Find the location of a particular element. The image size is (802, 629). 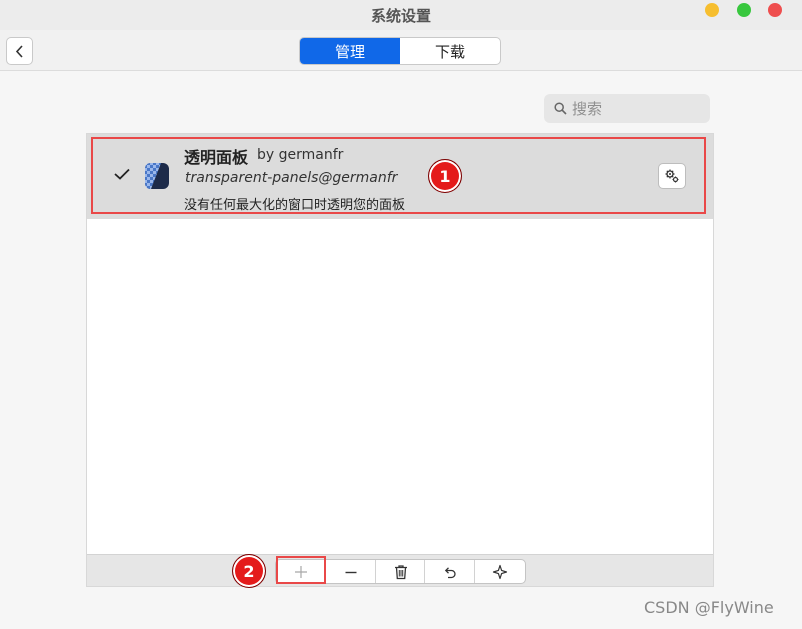

extension-name: 透明面板 is located at coordinates (216, 157).